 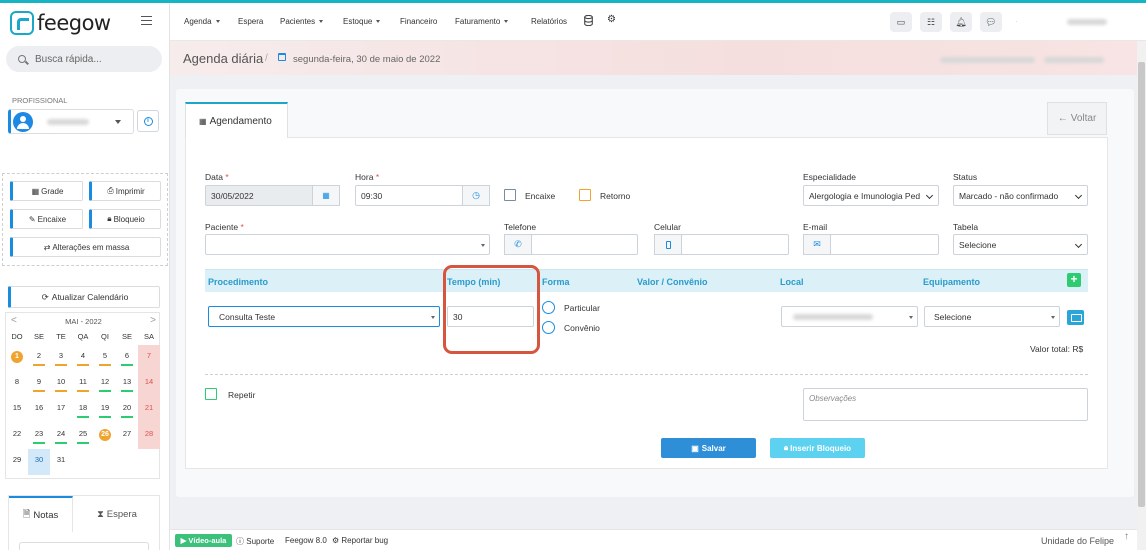 I want to click on chat-button: 💬︎, so click(x=991, y=22).